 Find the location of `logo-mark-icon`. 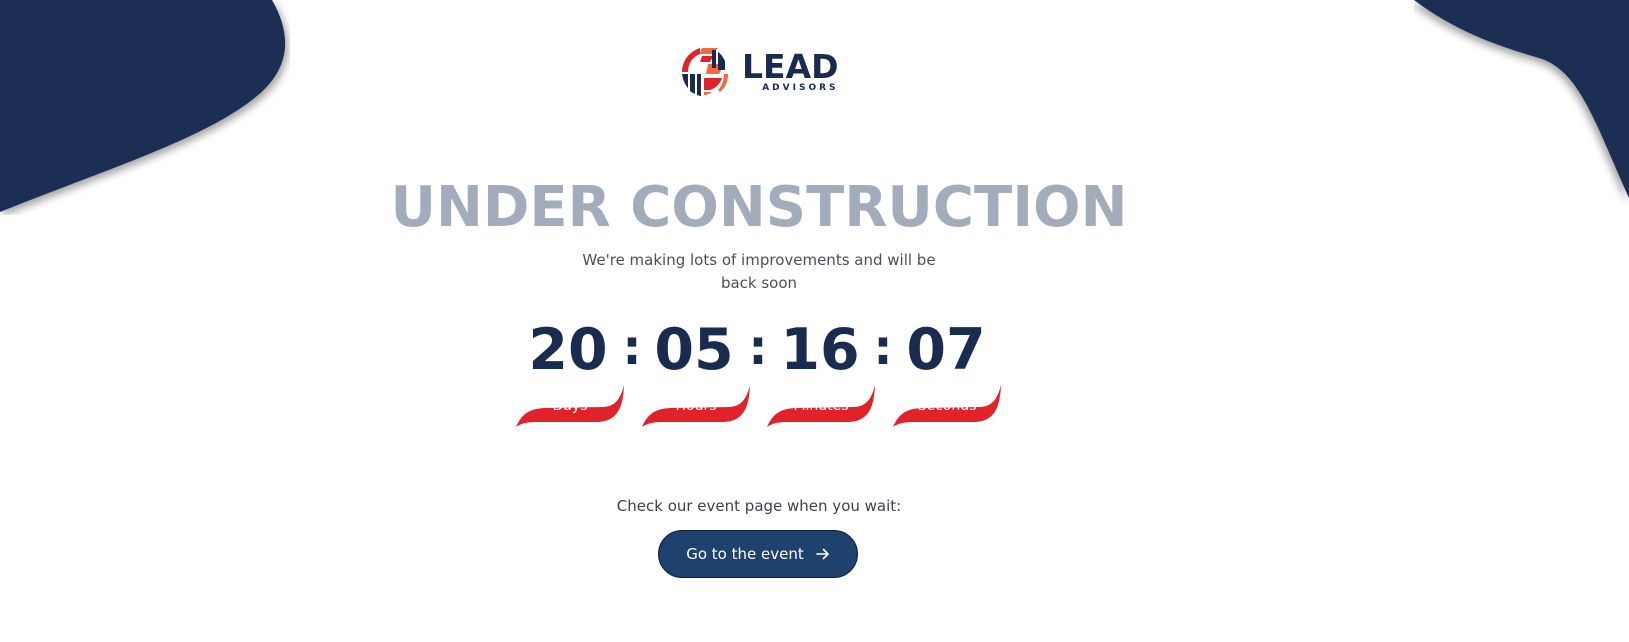

logo-mark-icon is located at coordinates (705, 72).